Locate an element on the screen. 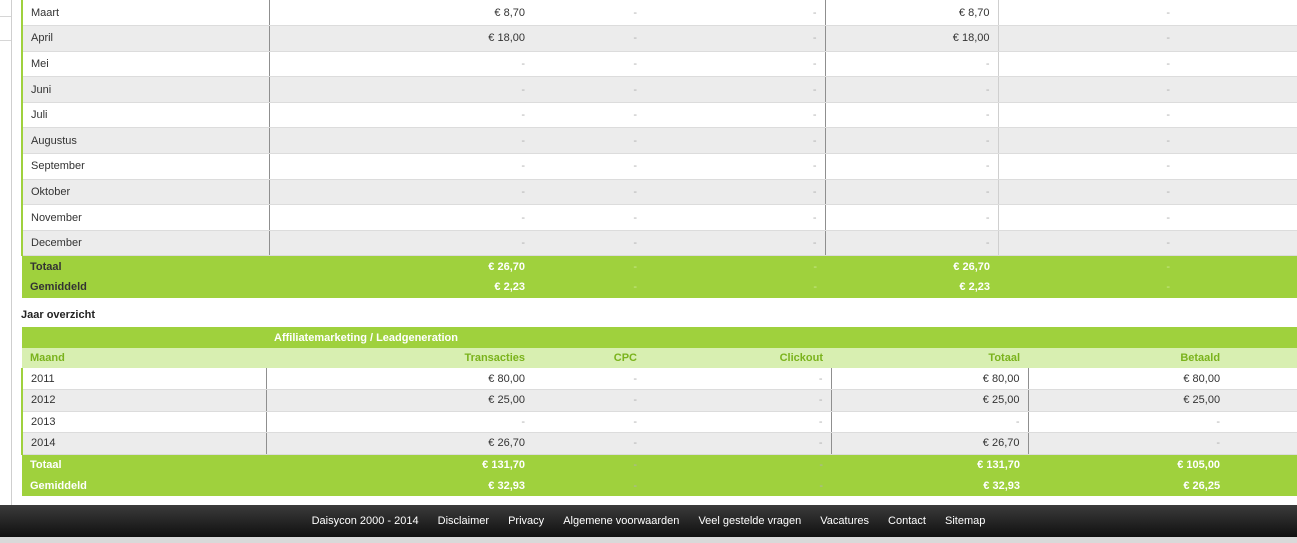 The width and height of the screenshot is (1297, 543). col-header-clickout: Clickout is located at coordinates (738, 358).